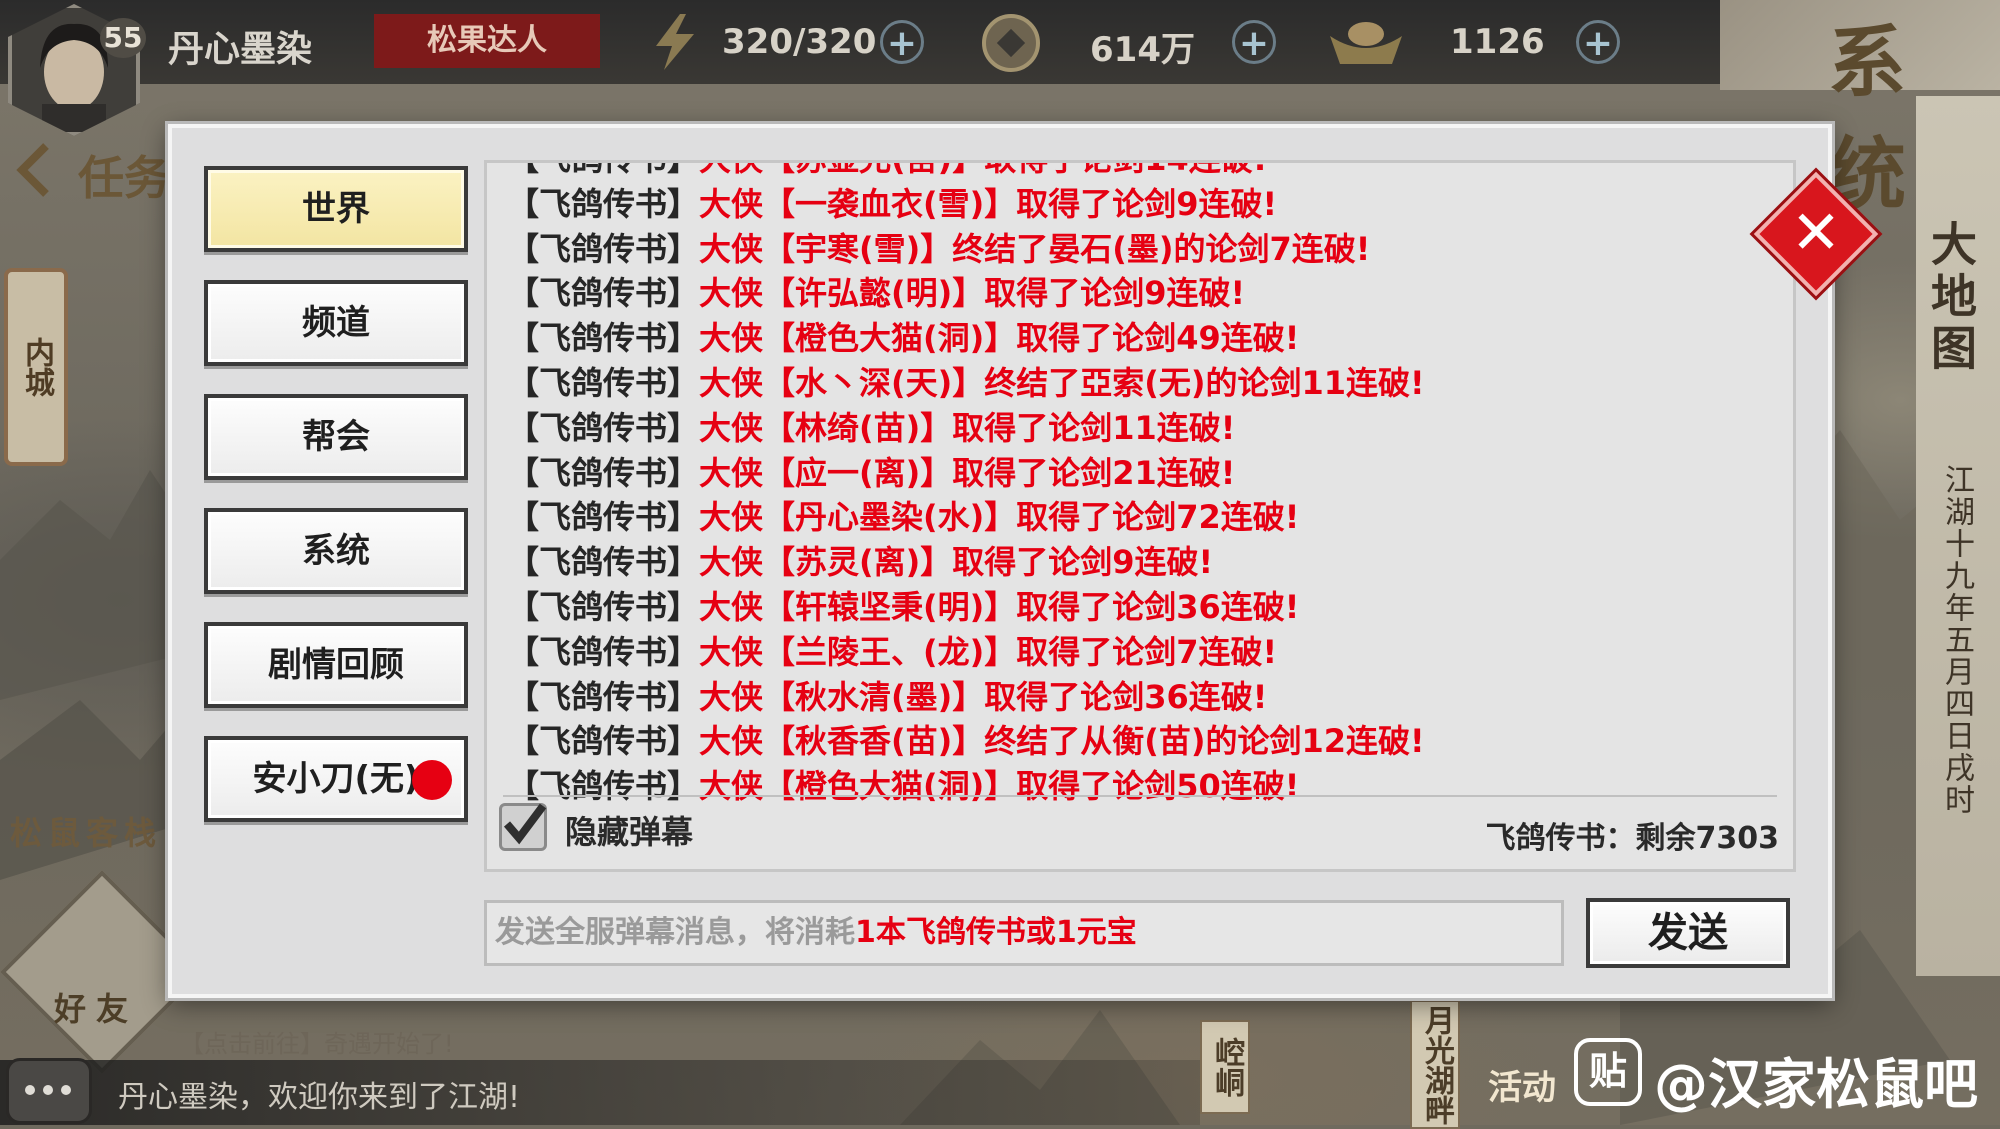 The image size is (2000, 1129). I want to click on ingots-resource: 1126 +, so click(1481, 42).